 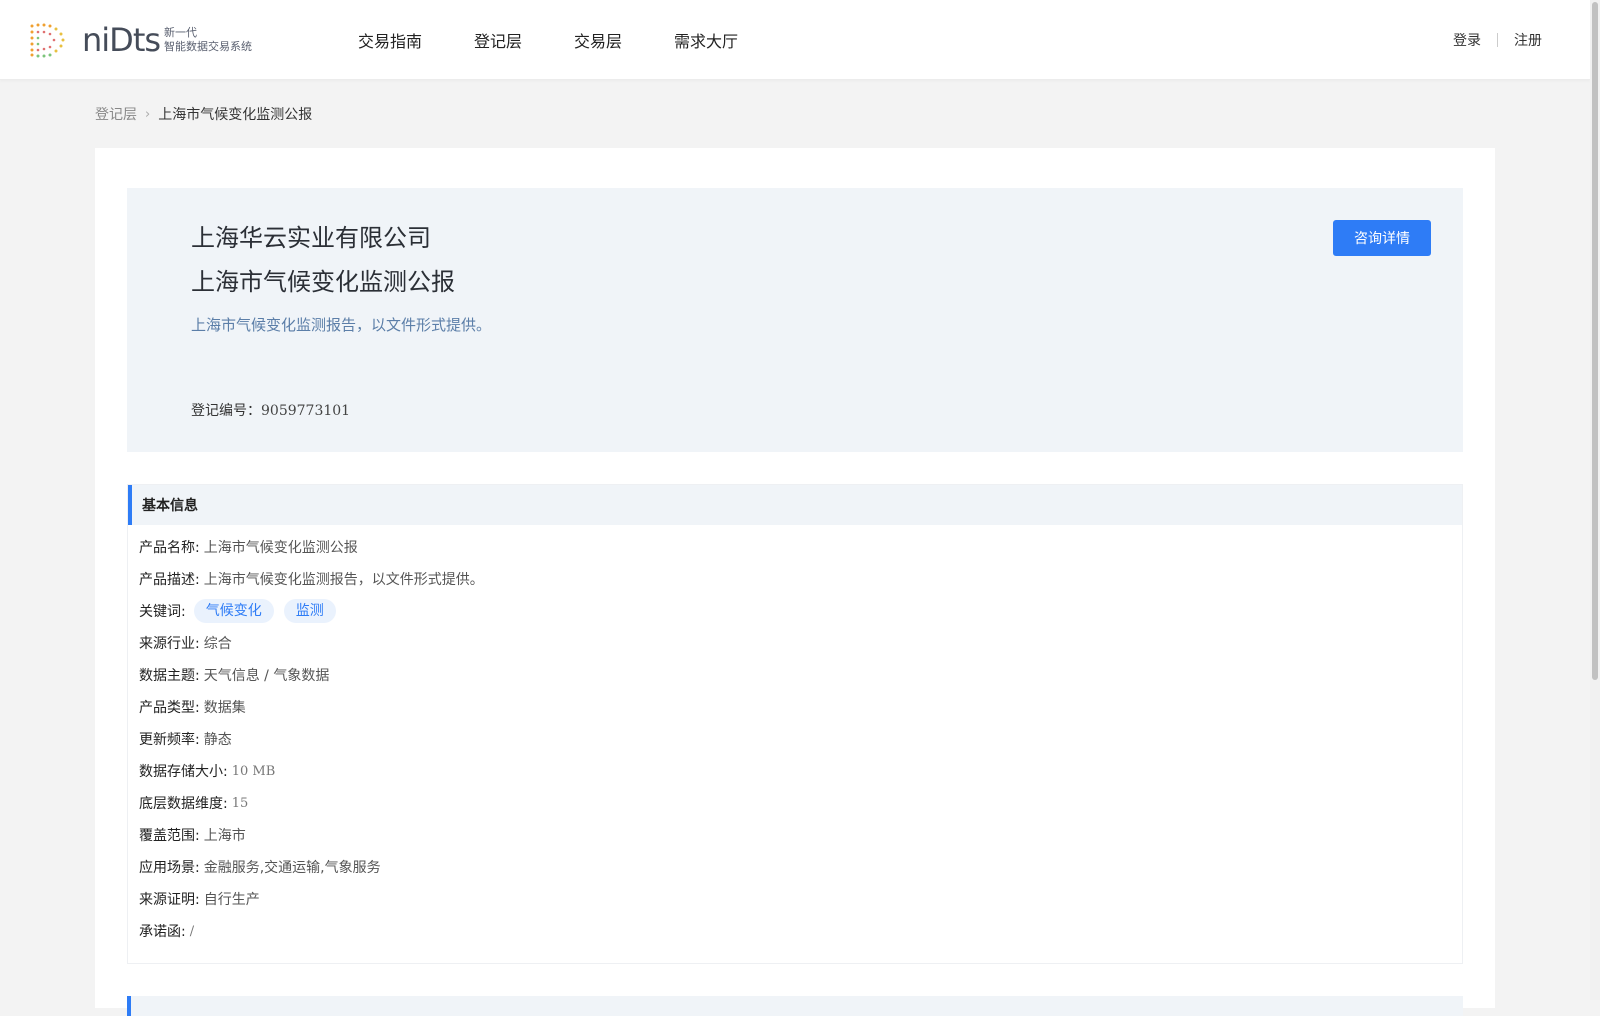 I want to click on info-value: /, so click(x=192, y=931).